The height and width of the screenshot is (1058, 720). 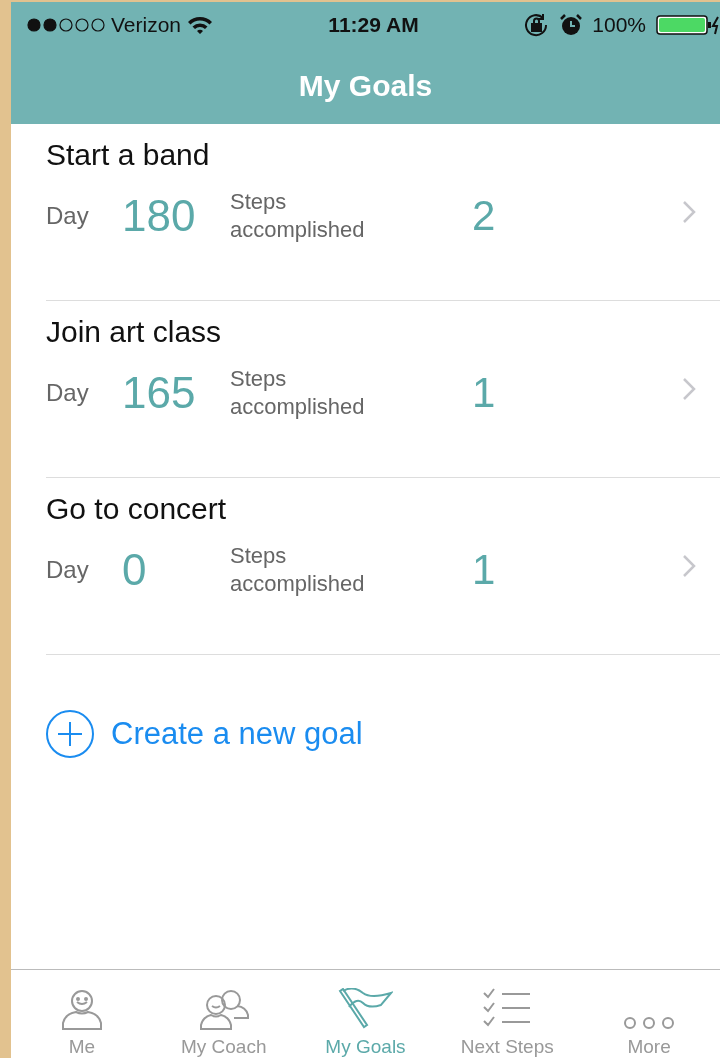 What do you see at coordinates (134, 332) in the screenshot?
I see `goal-title: Join art class` at bounding box center [134, 332].